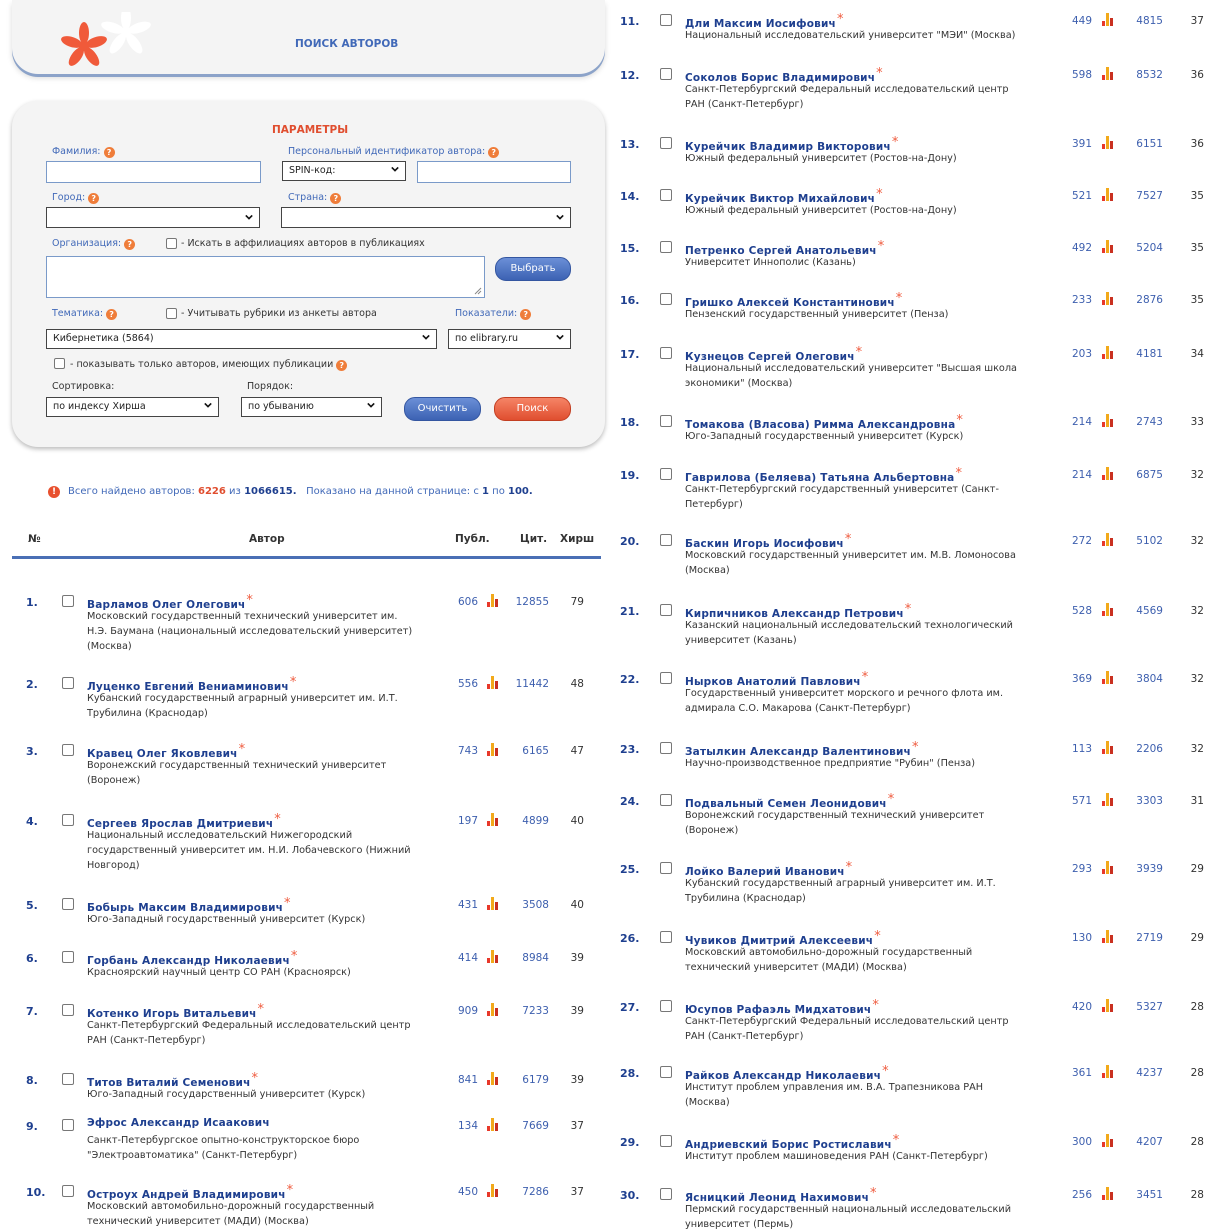  I want to click on city-select, so click(153, 217).